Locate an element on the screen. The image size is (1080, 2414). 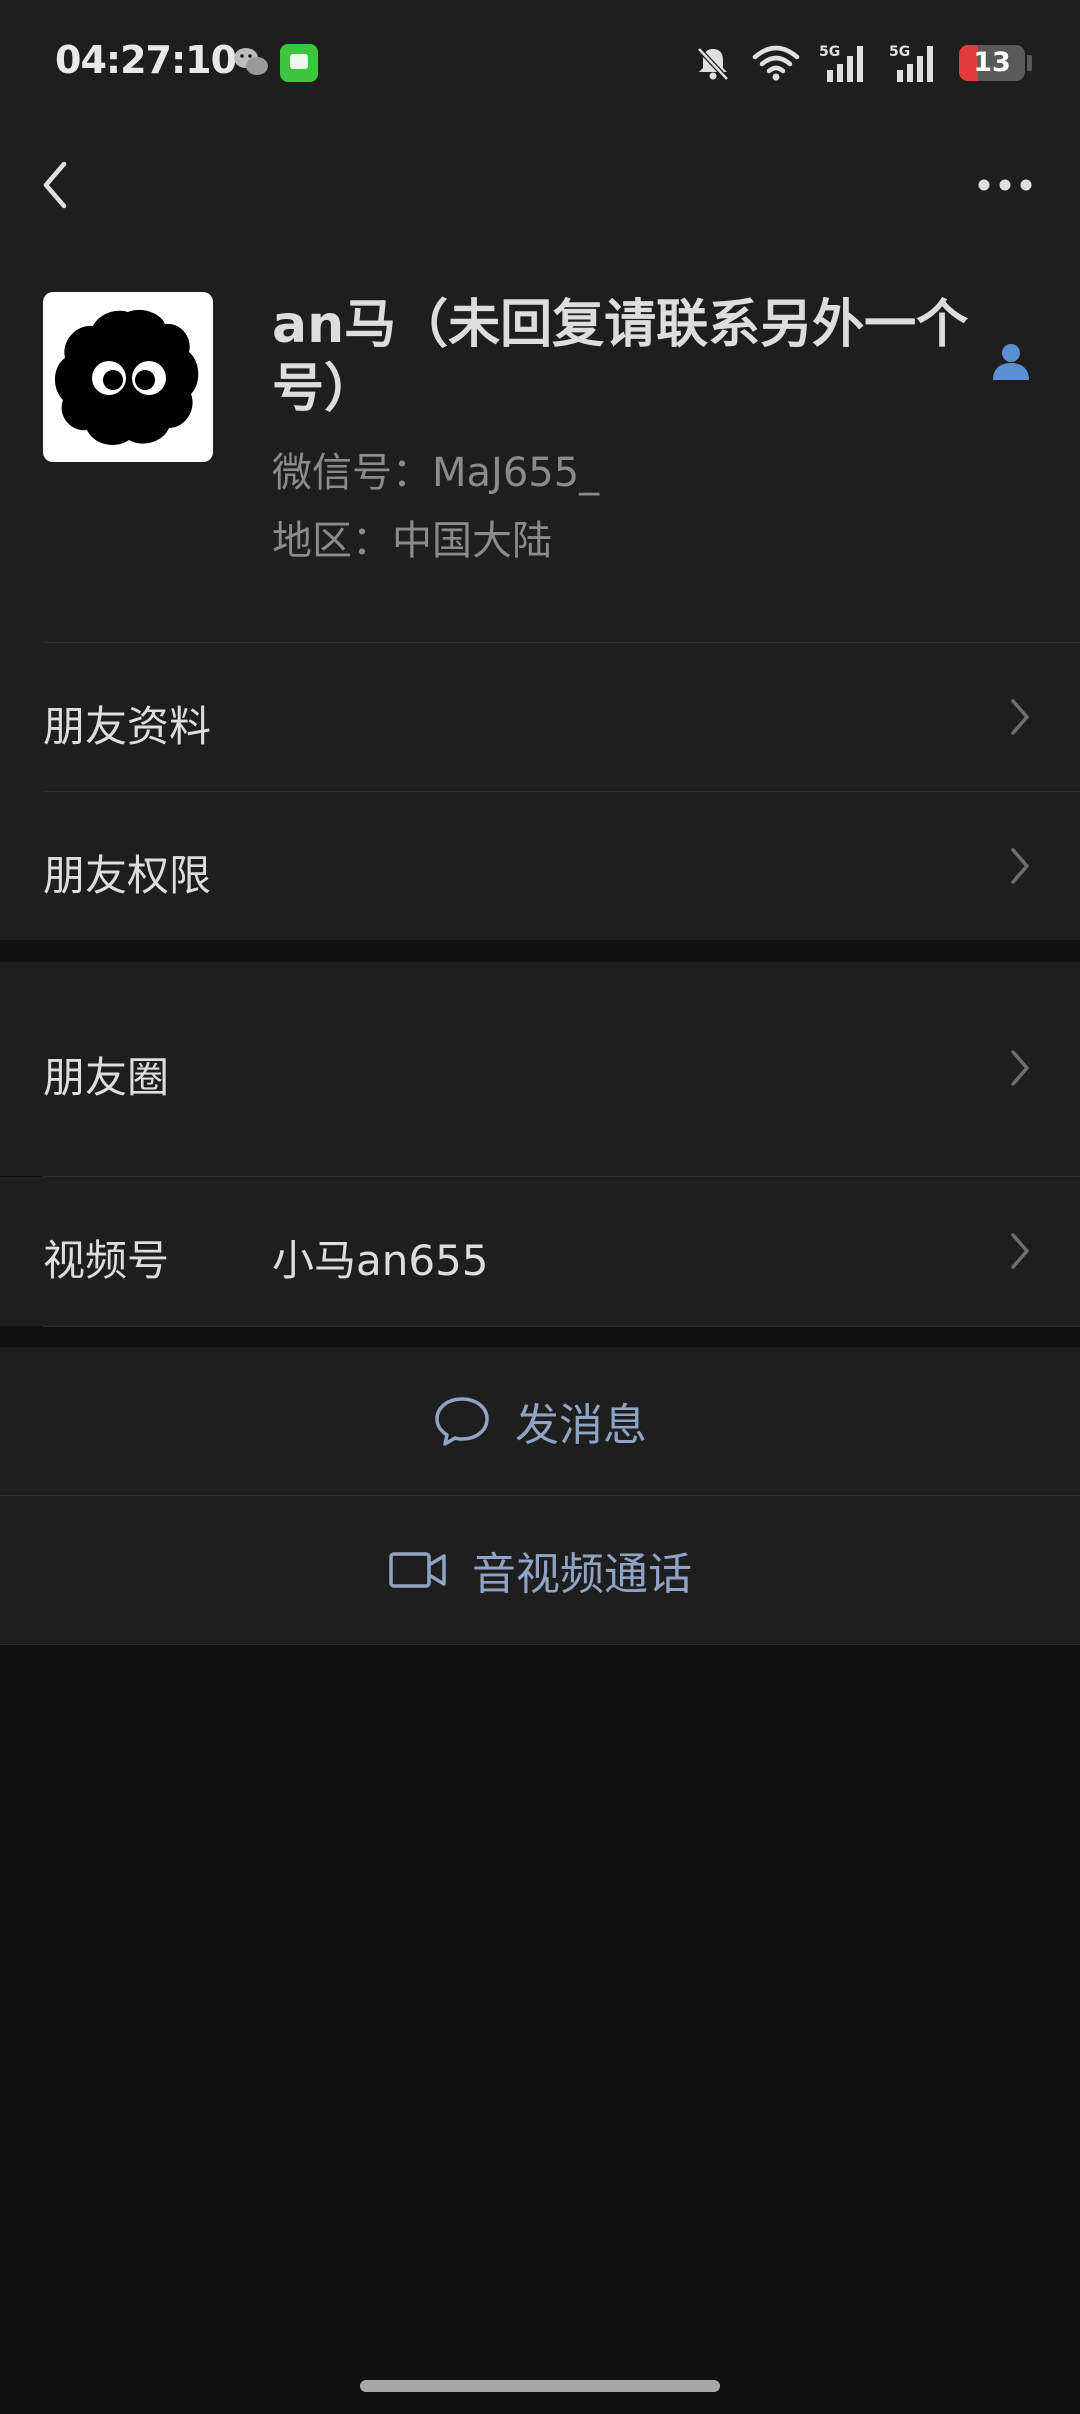
soot-sprite-avatar-image is located at coordinates (126, 377).